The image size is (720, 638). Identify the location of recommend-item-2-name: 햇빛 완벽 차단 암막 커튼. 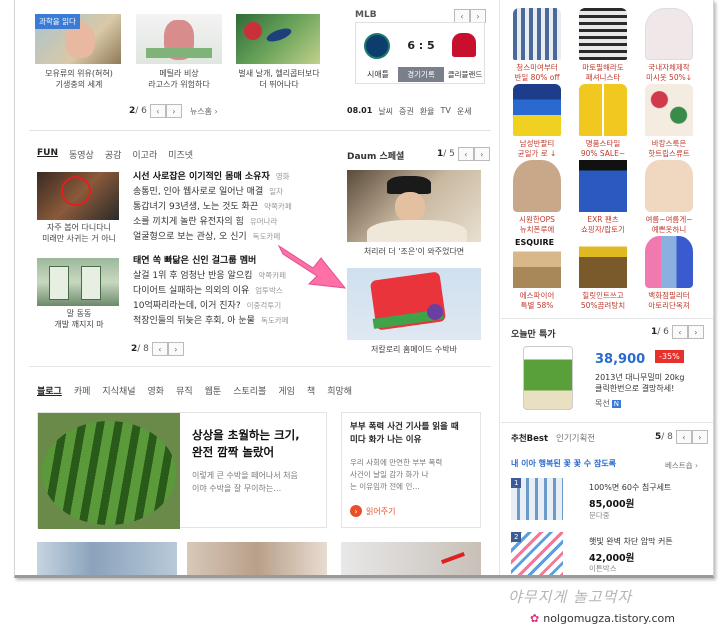
(631, 541).